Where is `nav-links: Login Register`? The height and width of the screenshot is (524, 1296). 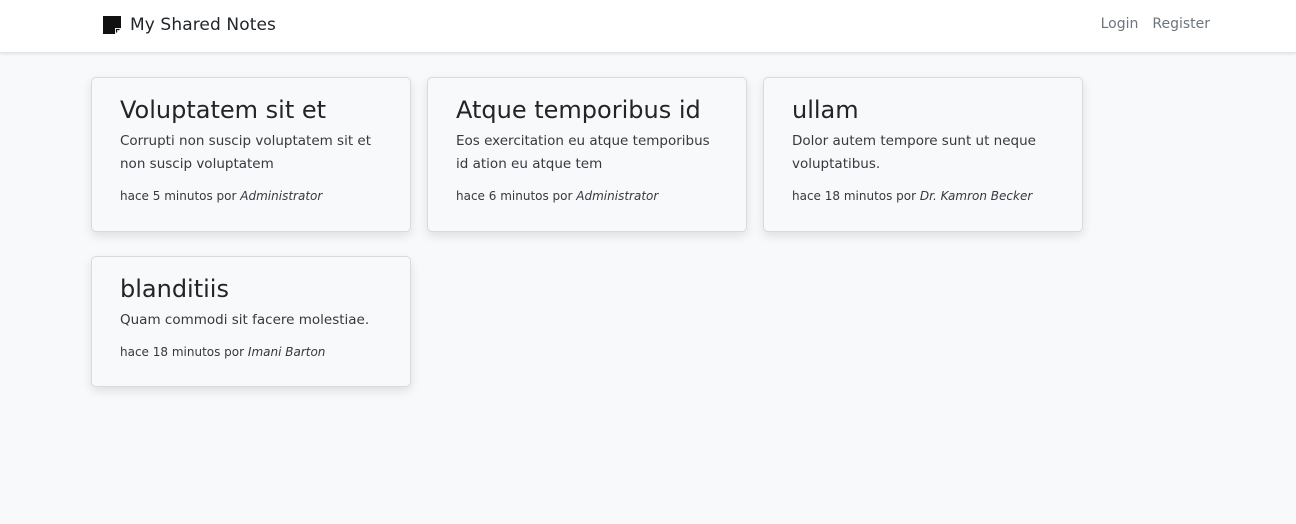
nav-links: Login Register is located at coordinates (1155, 24).